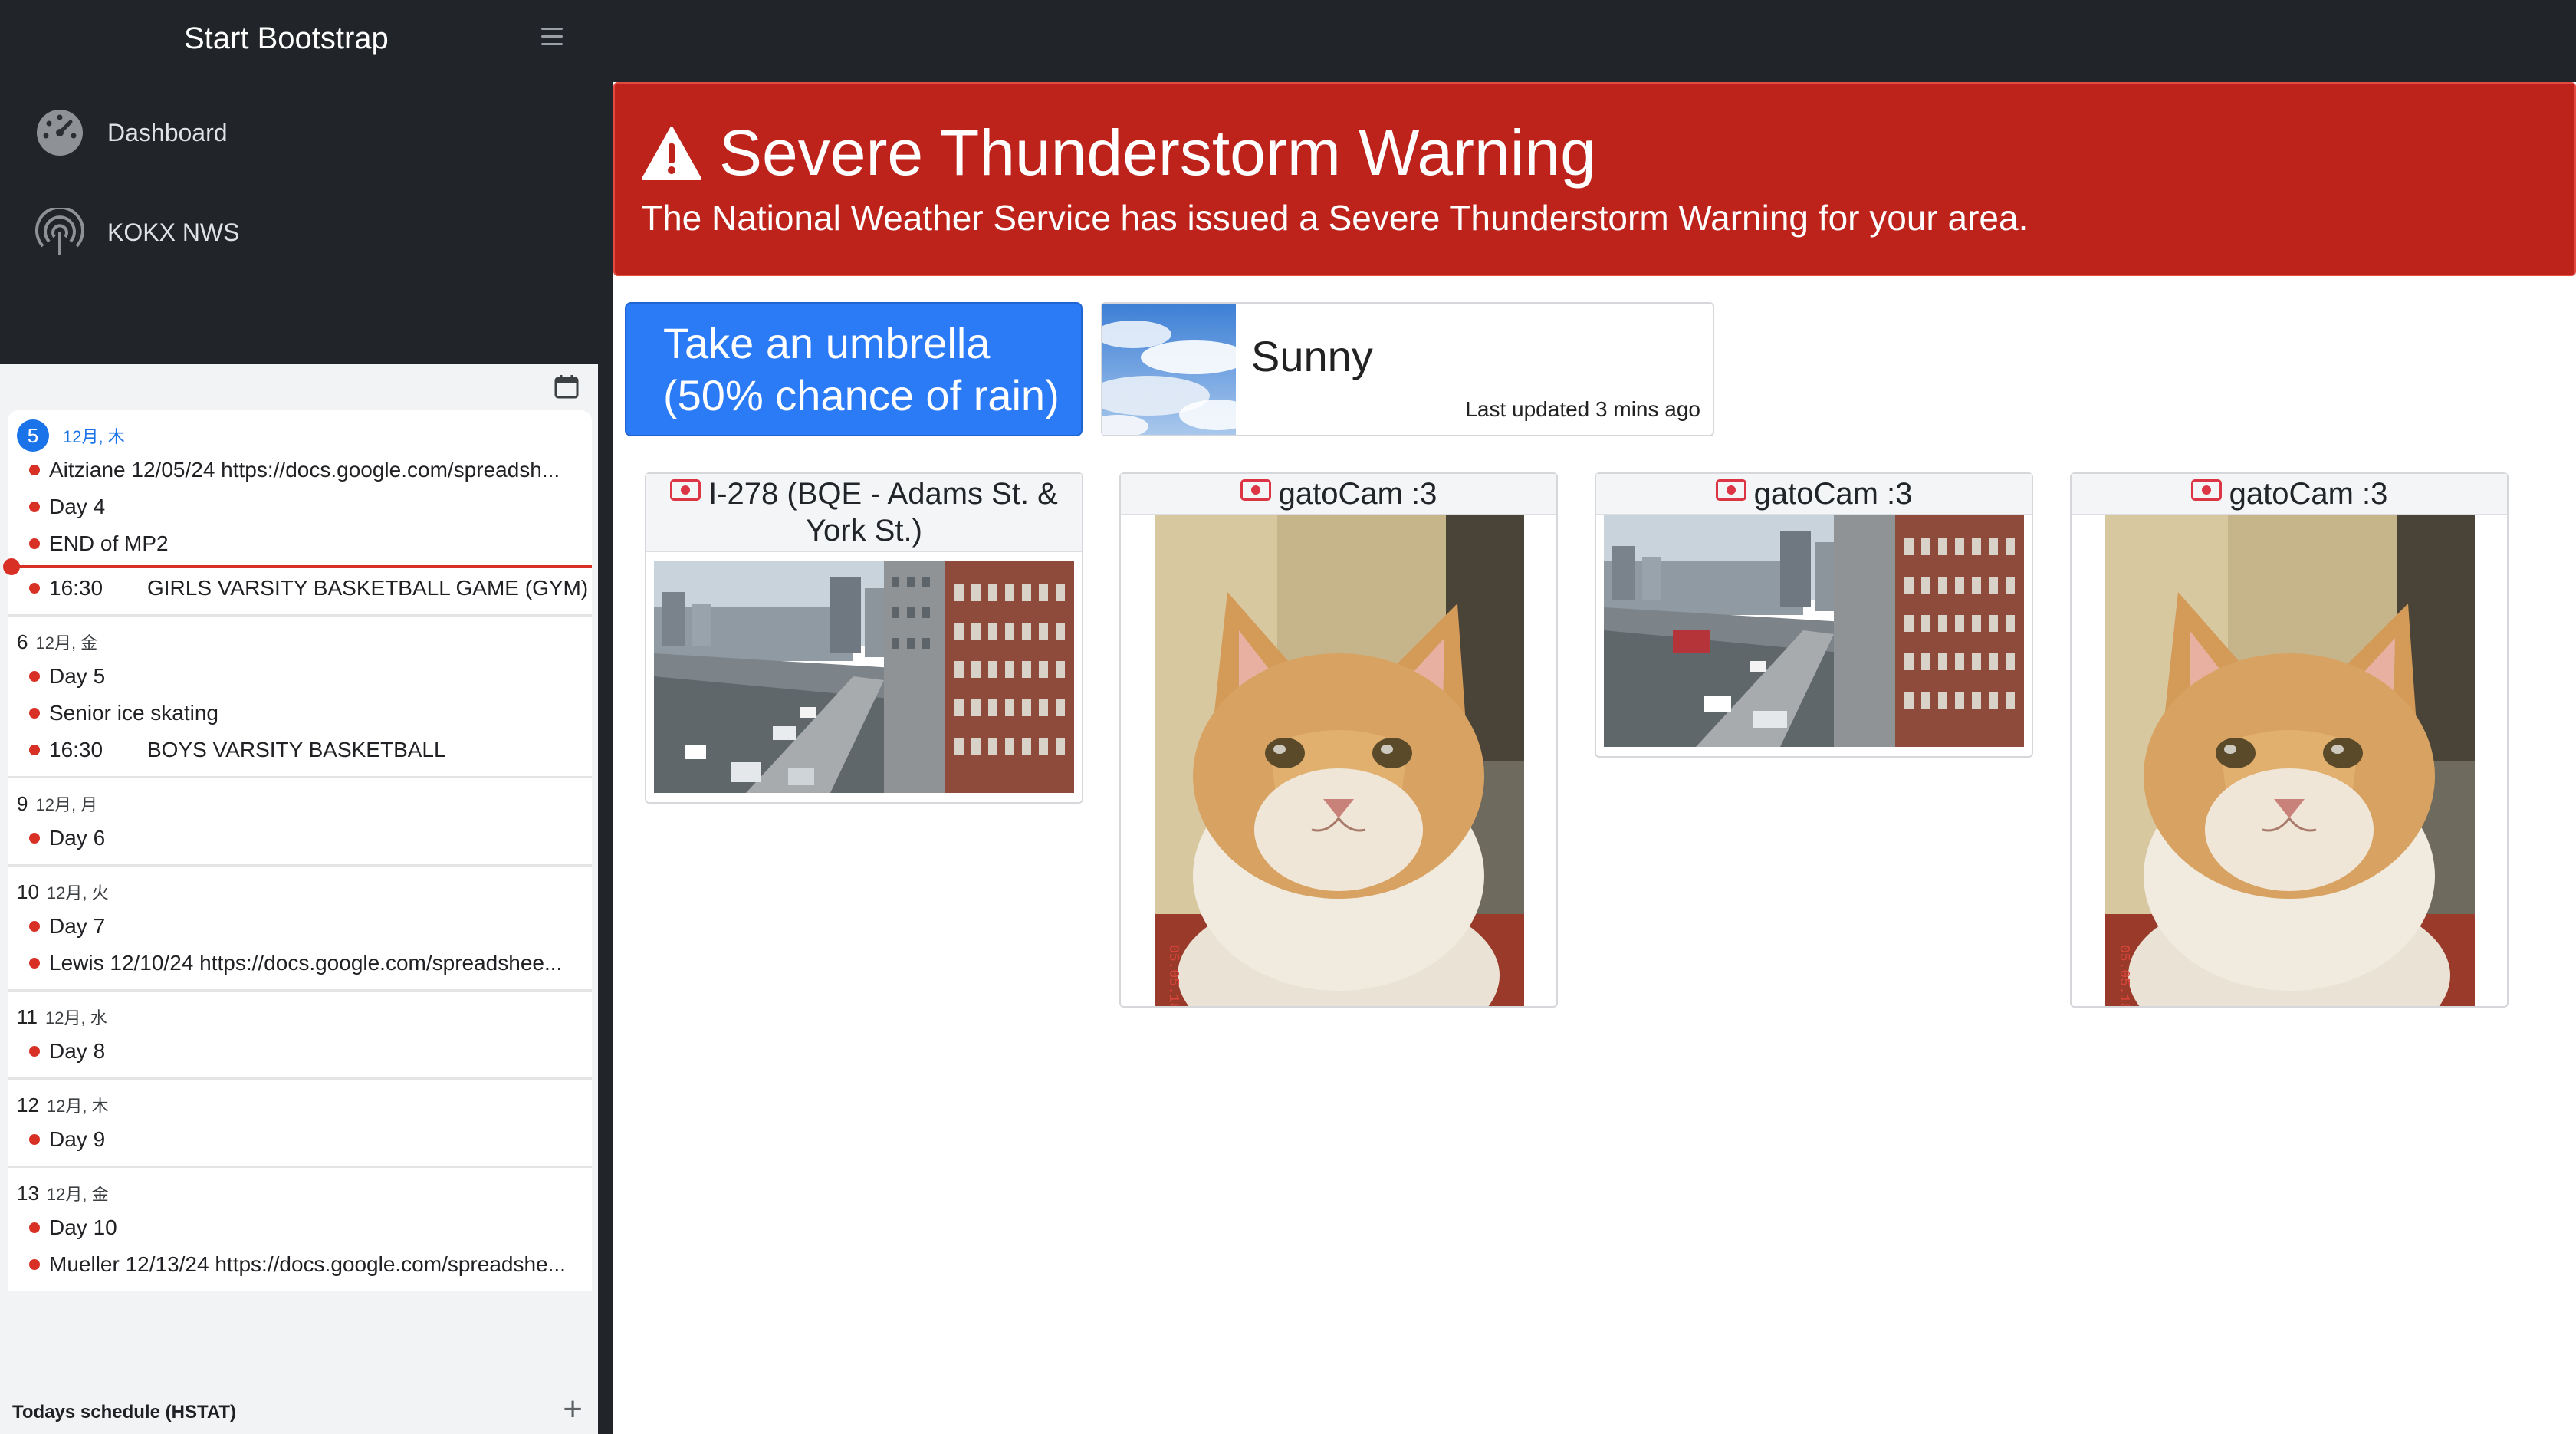 This screenshot has height=1434, width=2576. Describe the element at coordinates (174, 232) in the screenshot. I see `sidebar-item-label: KOKX NWS` at that location.